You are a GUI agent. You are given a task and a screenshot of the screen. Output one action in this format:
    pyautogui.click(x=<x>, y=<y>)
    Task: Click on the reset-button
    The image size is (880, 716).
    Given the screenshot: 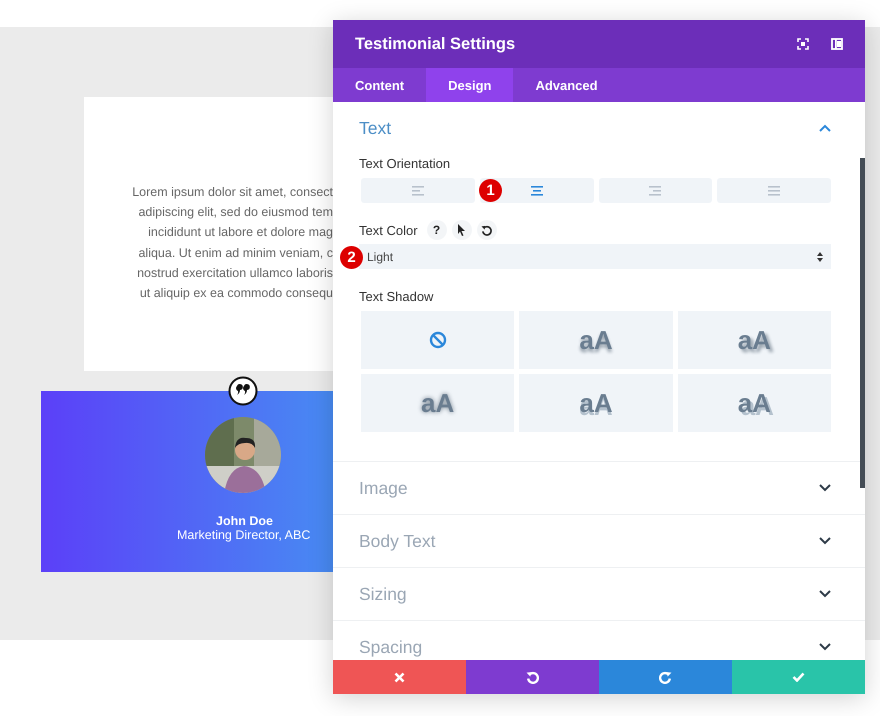 What is the action you would take?
    pyautogui.click(x=486, y=230)
    